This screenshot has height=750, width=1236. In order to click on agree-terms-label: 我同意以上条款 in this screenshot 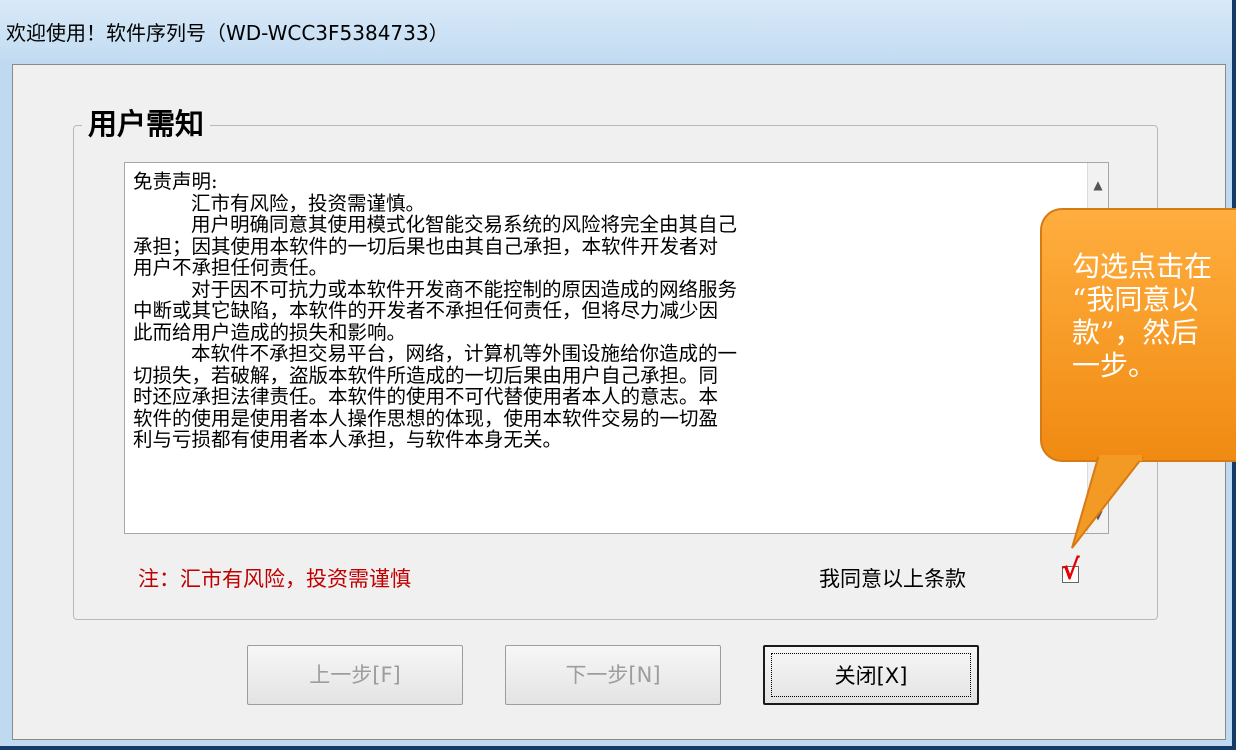, I will do `click(892, 578)`.